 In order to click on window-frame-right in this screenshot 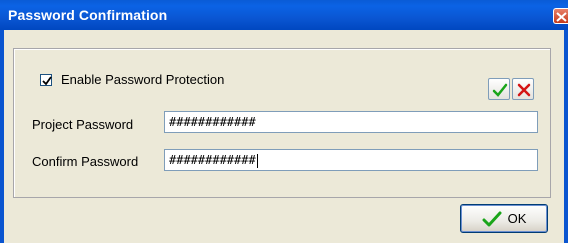, I will do `click(566, 136)`.